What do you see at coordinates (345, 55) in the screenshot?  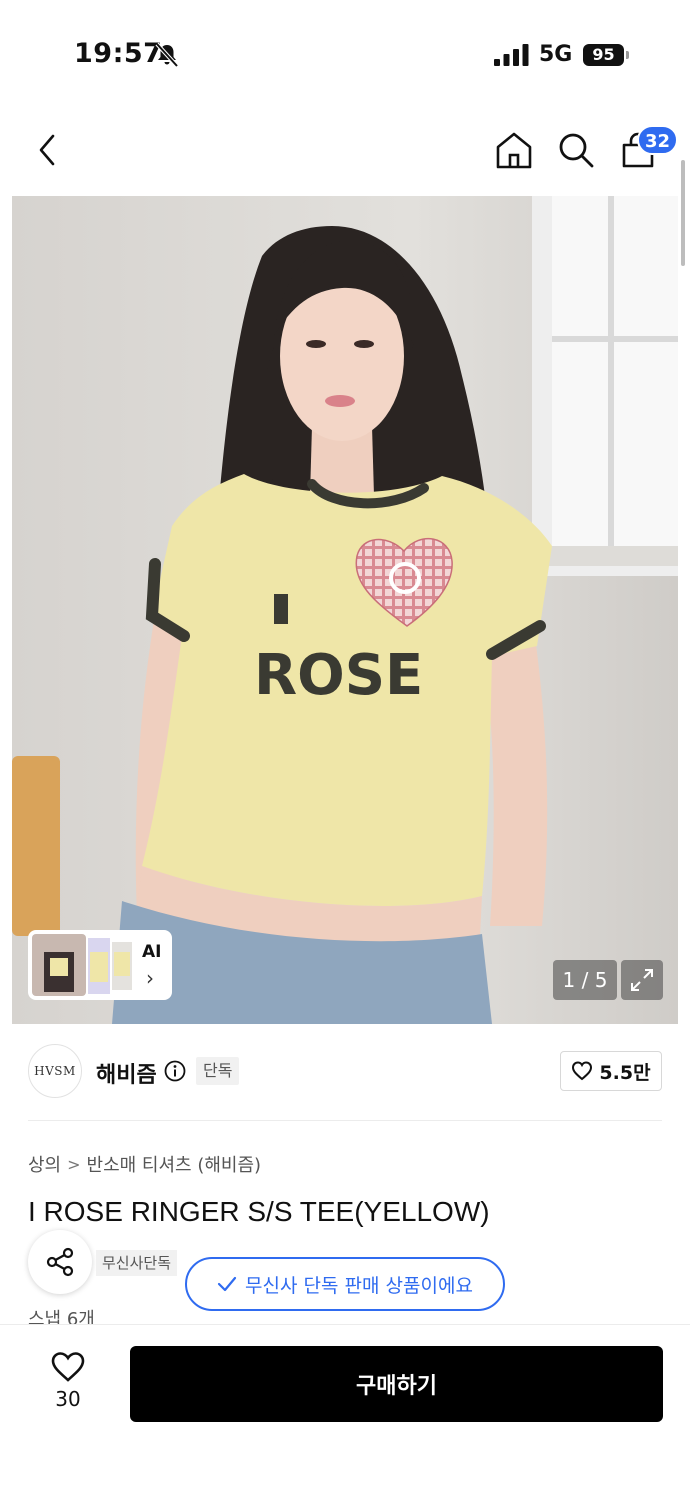 I see `status-bar: 19:57 5G 95` at bounding box center [345, 55].